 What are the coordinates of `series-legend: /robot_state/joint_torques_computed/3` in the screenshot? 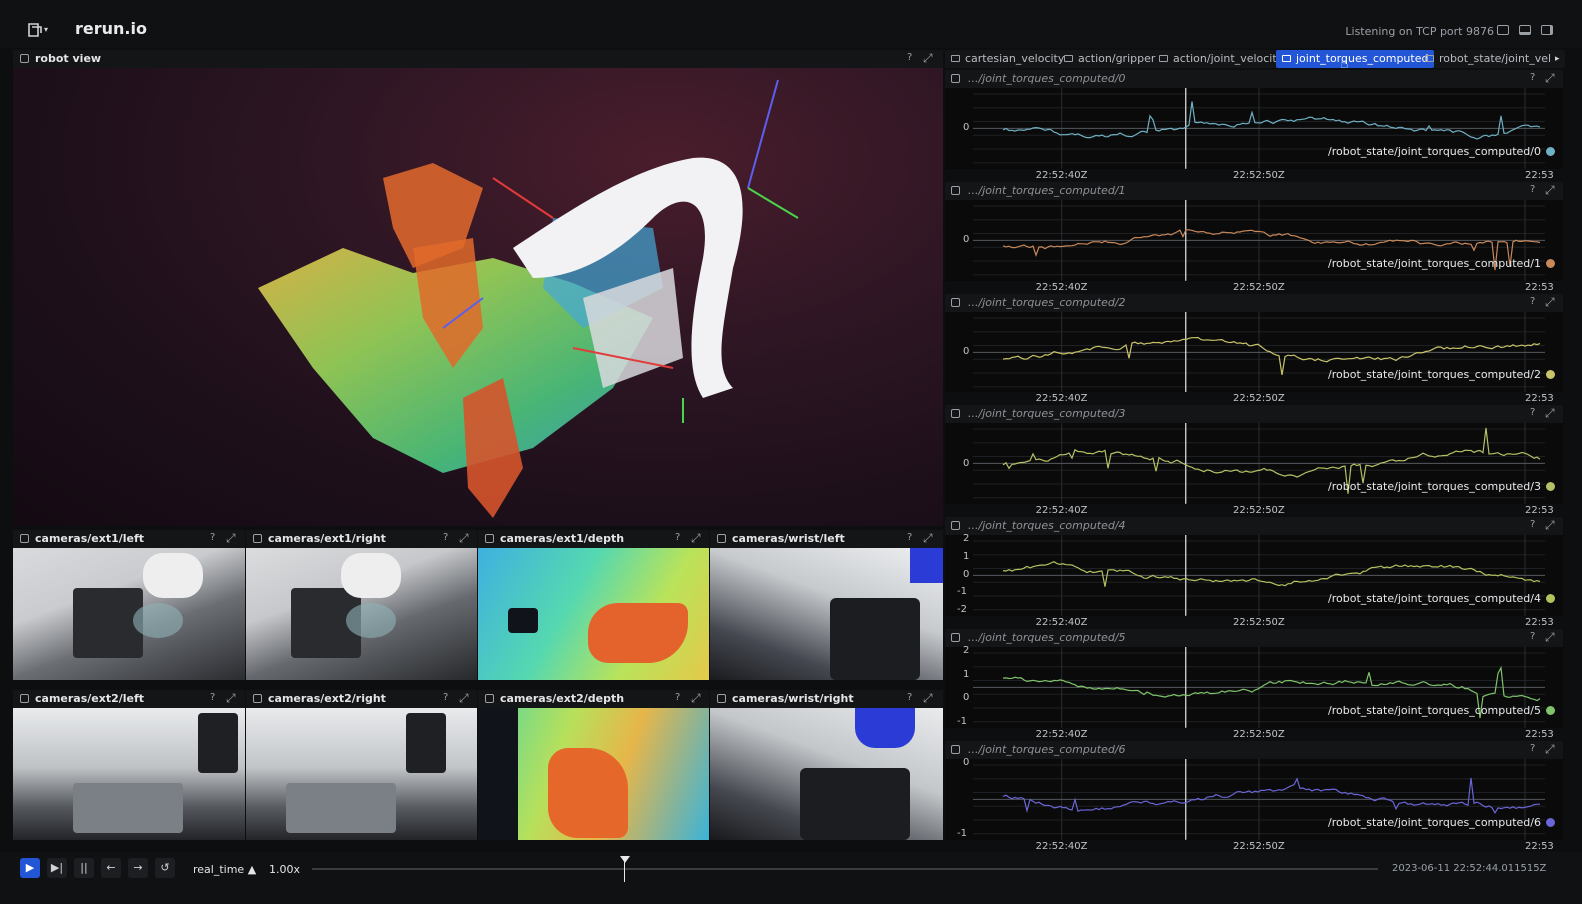 It's located at (1441, 486).